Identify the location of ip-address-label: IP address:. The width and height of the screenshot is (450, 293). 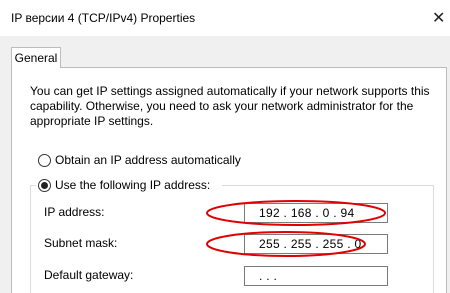
(74, 212).